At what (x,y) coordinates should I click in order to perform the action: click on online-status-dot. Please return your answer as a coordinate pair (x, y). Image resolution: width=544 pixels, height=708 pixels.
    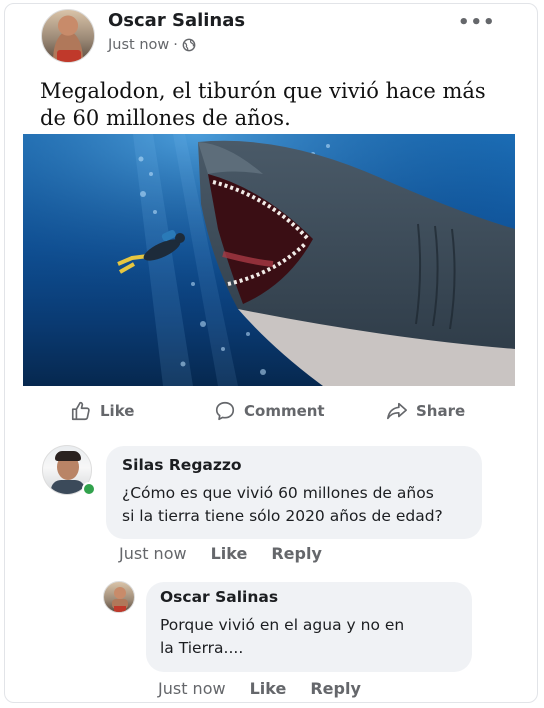
    Looking at the image, I should click on (89, 489).